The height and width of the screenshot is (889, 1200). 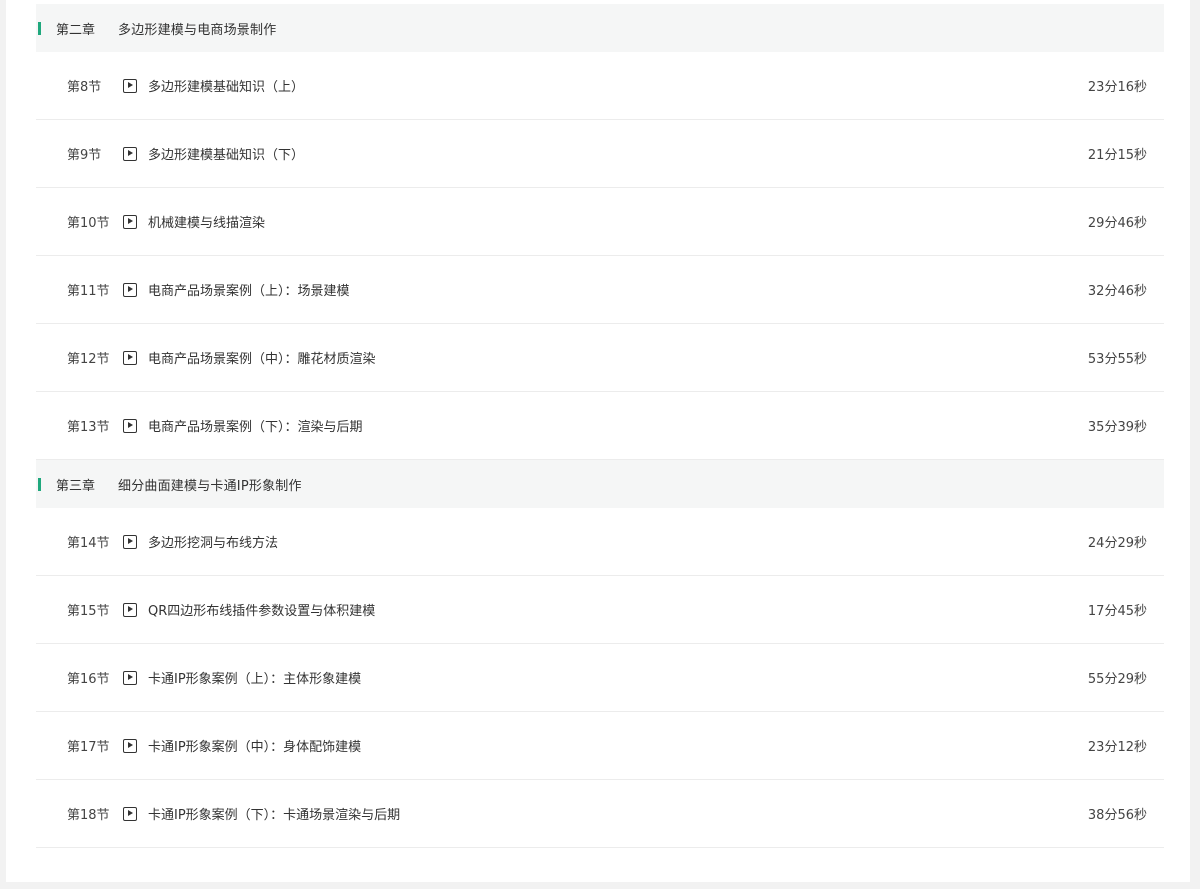 I want to click on lesson-duration: 38分56秒, so click(x=1117, y=815).